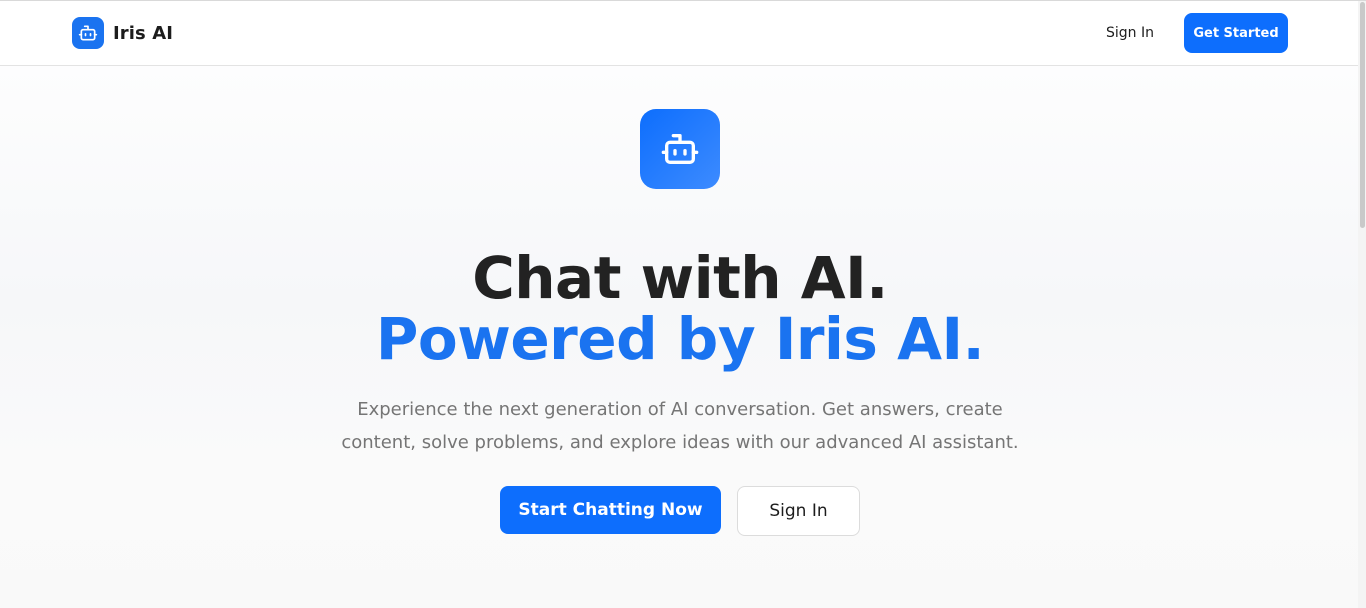 This screenshot has width=1366, height=608. What do you see at coordinates (1130, 33) in the screenshot?
I see `sign-in-link: Sign In` at bounding box center [1130, 33].